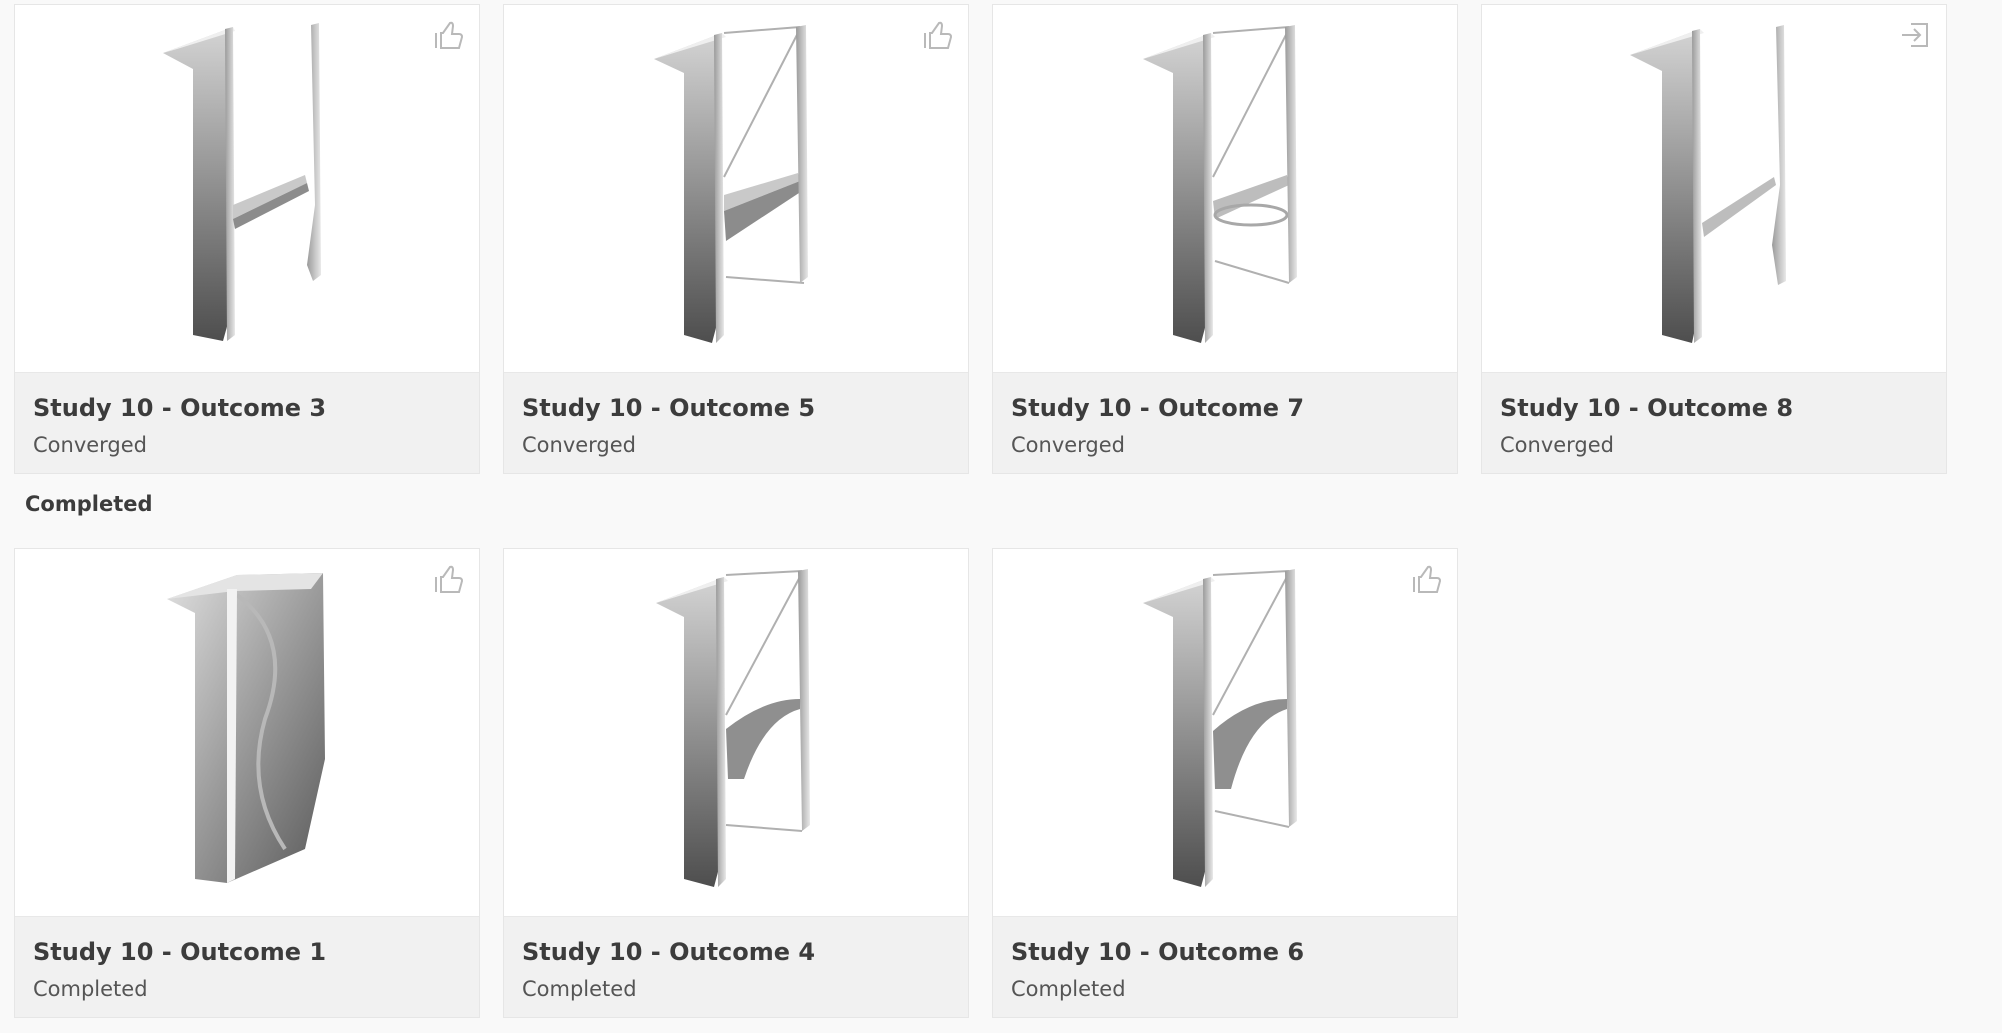 The image size is (2002, 1033). Describe the element at coordinates (1916, 35) in the screenshot. I see `export-icon` at that location.